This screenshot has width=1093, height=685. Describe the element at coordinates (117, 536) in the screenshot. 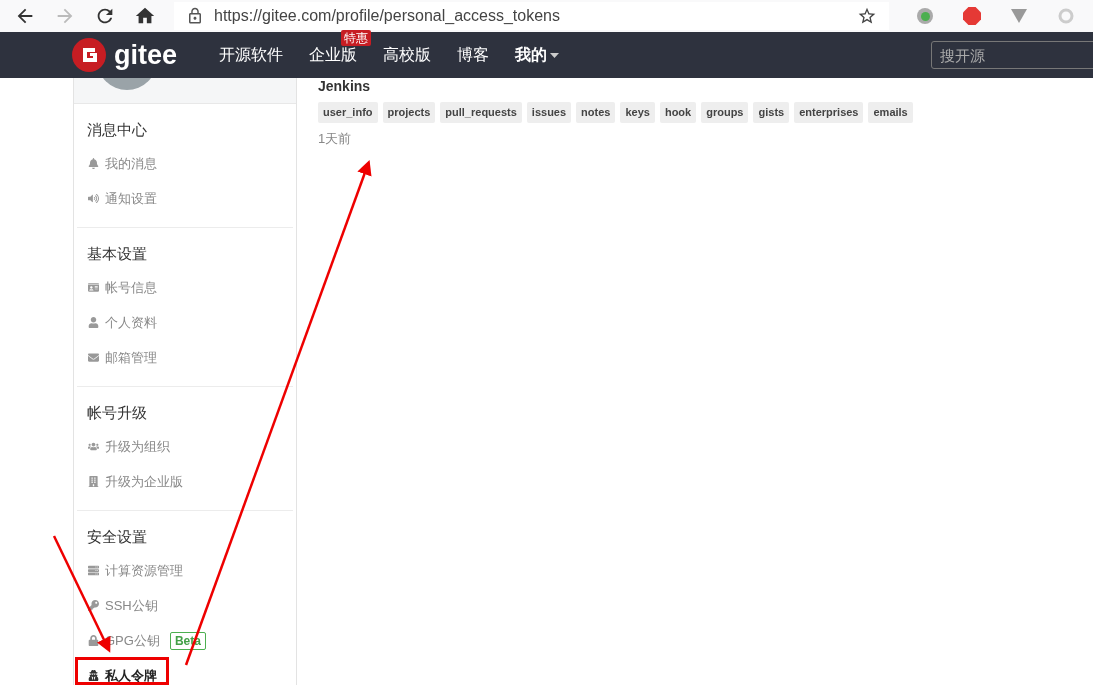

I see `section-heading: 安全设置` at that location.